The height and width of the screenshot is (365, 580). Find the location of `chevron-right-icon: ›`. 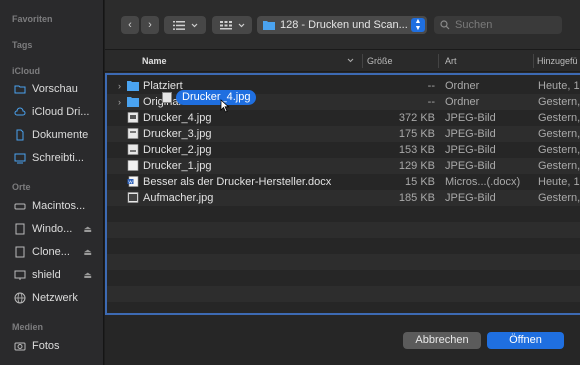

chevron-right-icon: › is located at coordinates (150, 25).